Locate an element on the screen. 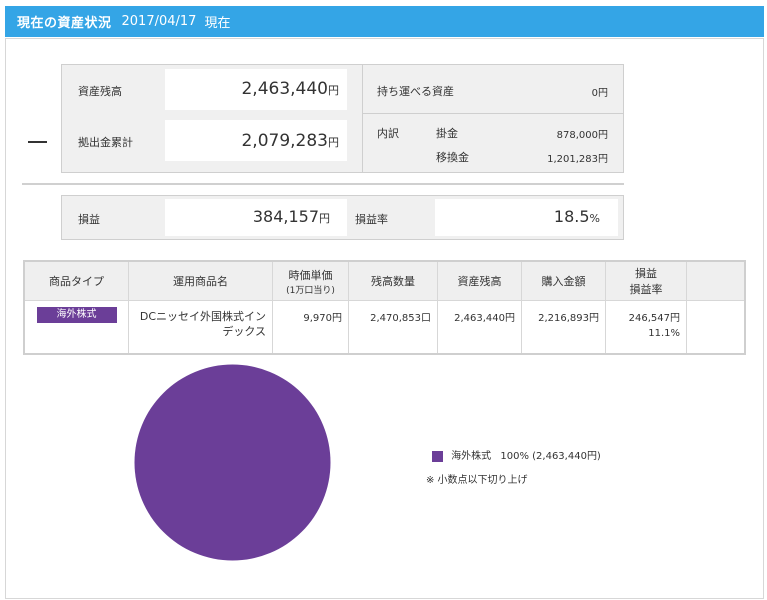 This screenshot has height=600, width=767. profit-rate-number: 18.5 is located at coordinates (571, 216).